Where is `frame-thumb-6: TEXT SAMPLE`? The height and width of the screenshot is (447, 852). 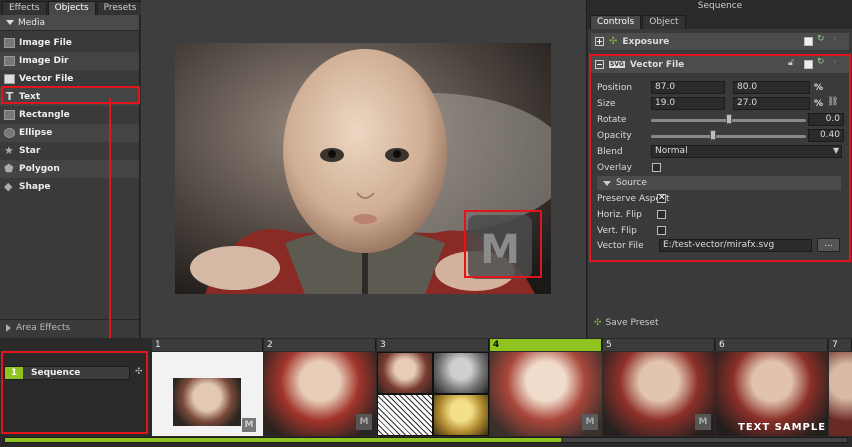
frame-thumb-6: TEXT SAMPLE is located at coordinates (772, 394).